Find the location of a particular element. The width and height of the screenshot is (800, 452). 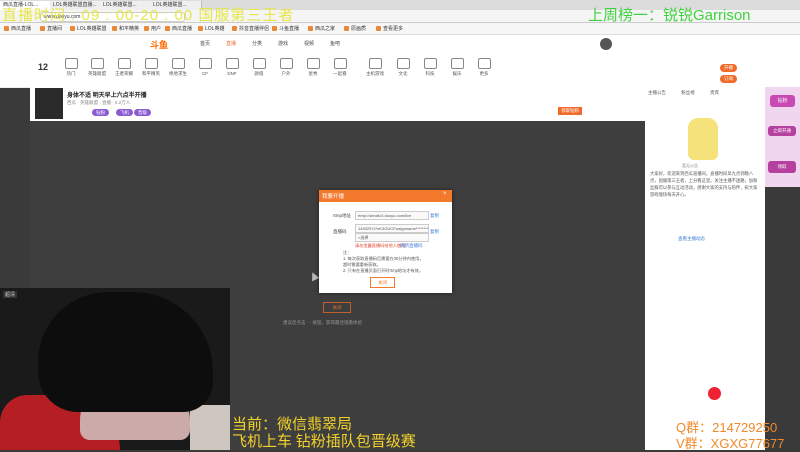

nav-category: 分类 is located at coordinates (257, 43).